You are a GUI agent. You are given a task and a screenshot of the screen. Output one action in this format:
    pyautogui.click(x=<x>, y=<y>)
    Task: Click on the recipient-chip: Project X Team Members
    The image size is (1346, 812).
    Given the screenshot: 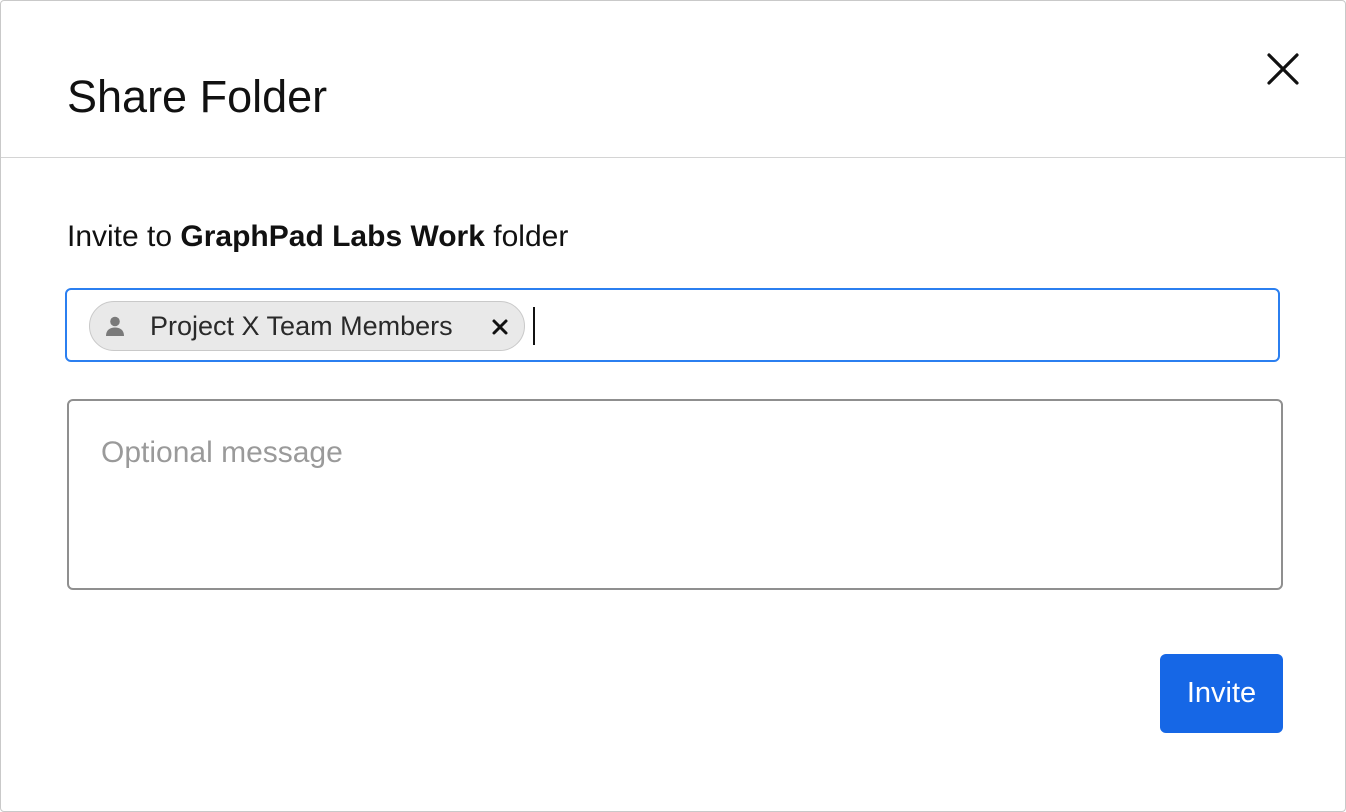 What is the action you would take?
    pyautogui.click(x=307, y=326)
    